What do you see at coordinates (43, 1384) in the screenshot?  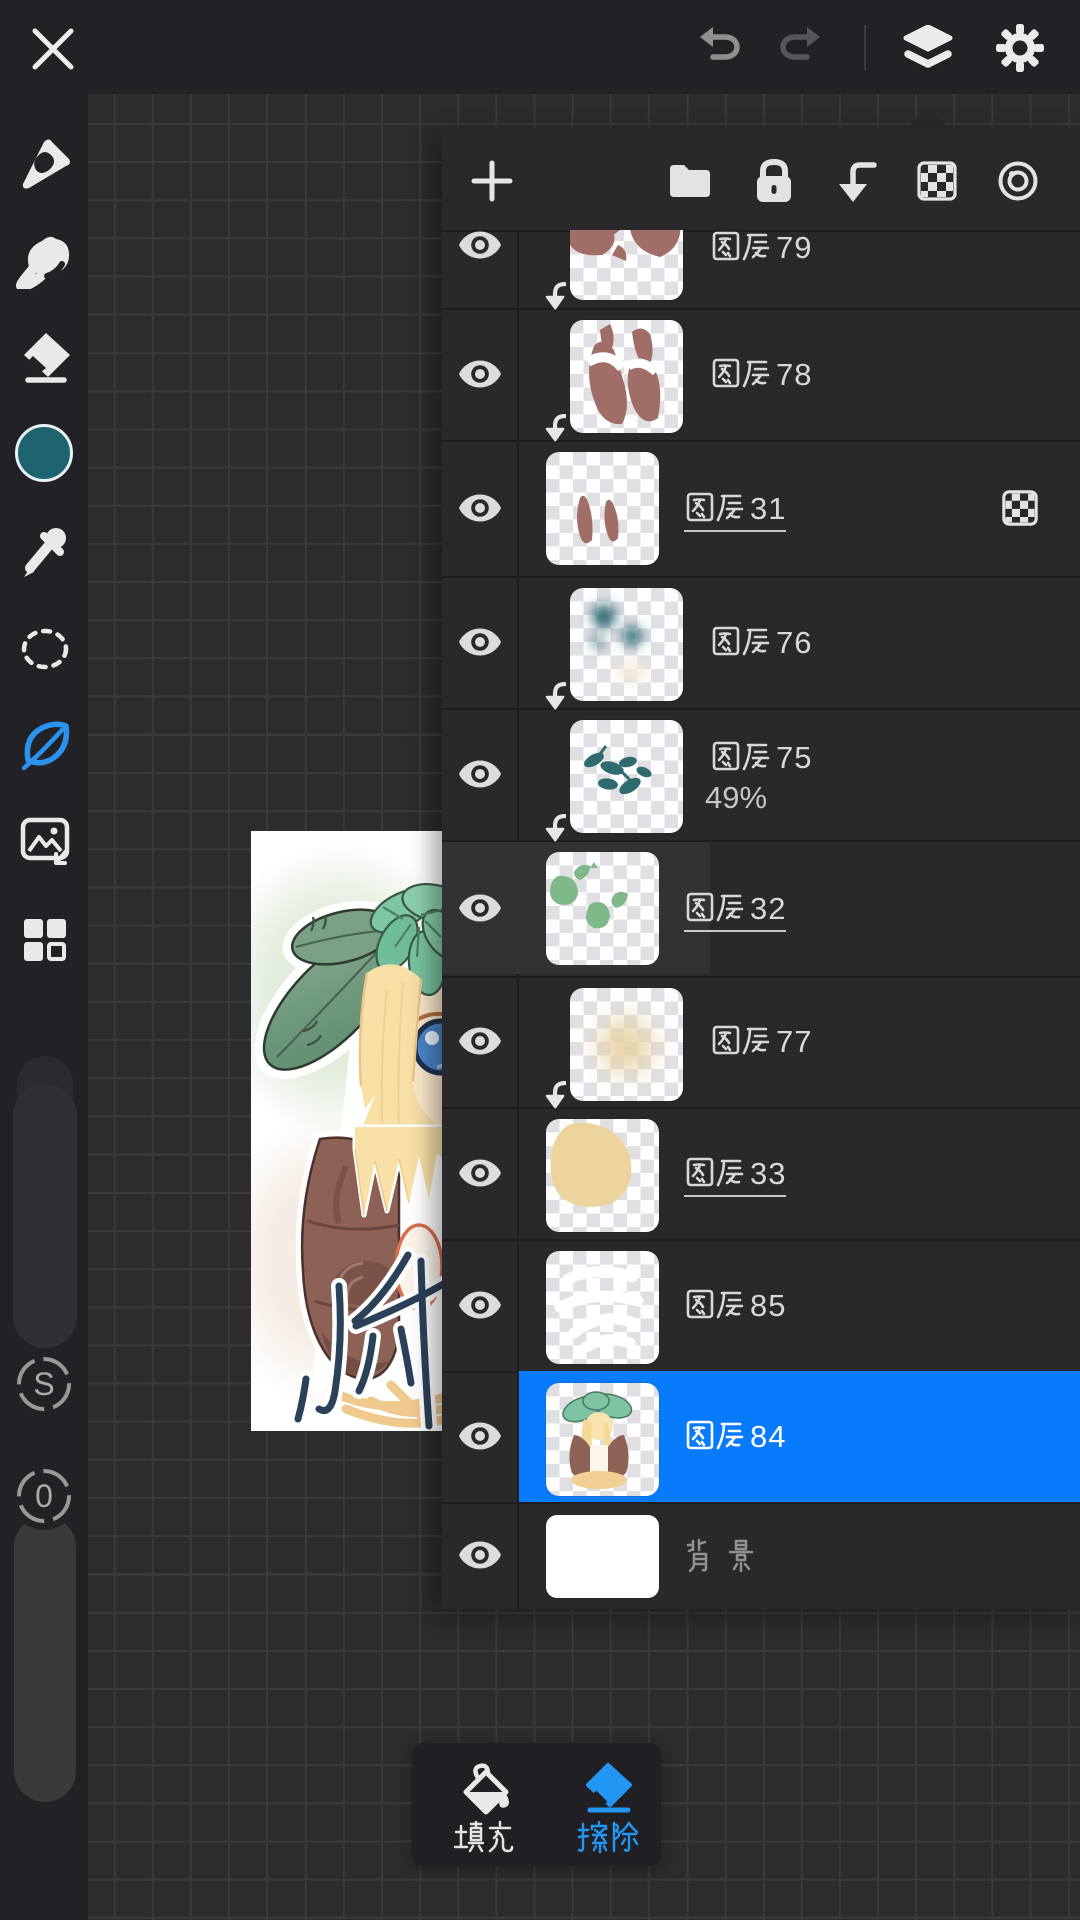 I see `svg-text: S` at bounding box center [43, 1384].